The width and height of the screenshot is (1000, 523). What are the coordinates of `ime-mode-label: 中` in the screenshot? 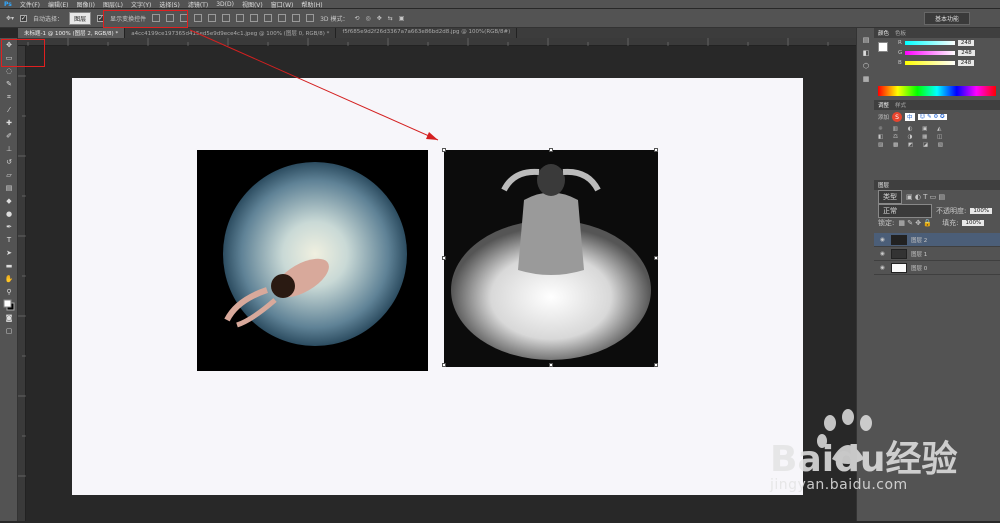 It's located at (910, 117).